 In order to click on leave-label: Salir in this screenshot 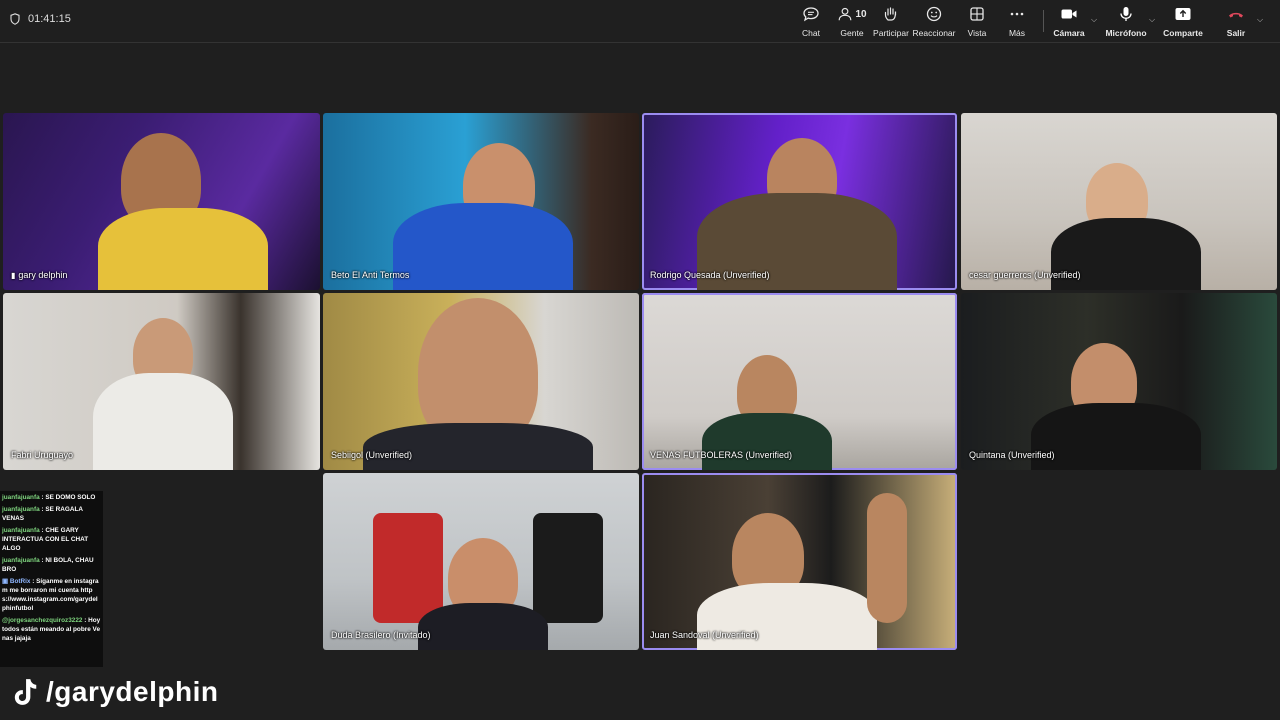, I will do `click(1236, 33)`.